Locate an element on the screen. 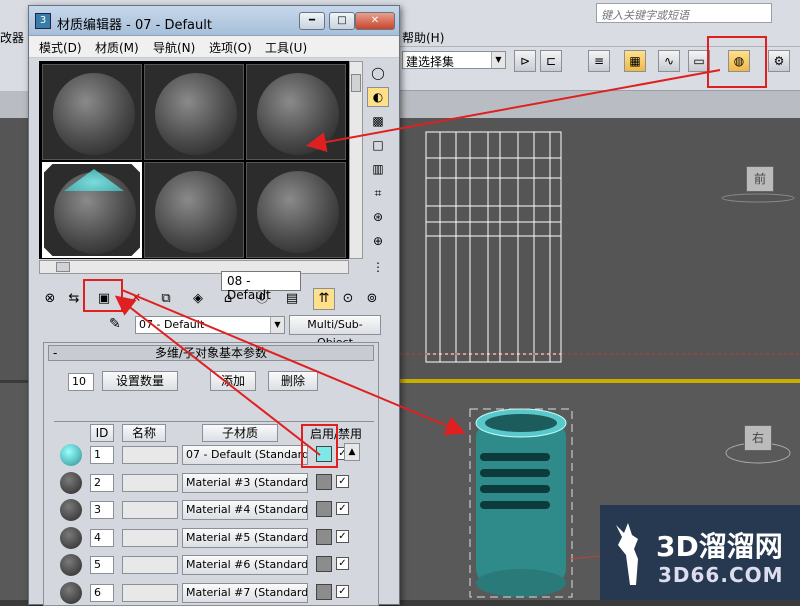 The height and width of the screenshot is (606, 800). layer-icon: ≡ is located at coordinates (599, 61).